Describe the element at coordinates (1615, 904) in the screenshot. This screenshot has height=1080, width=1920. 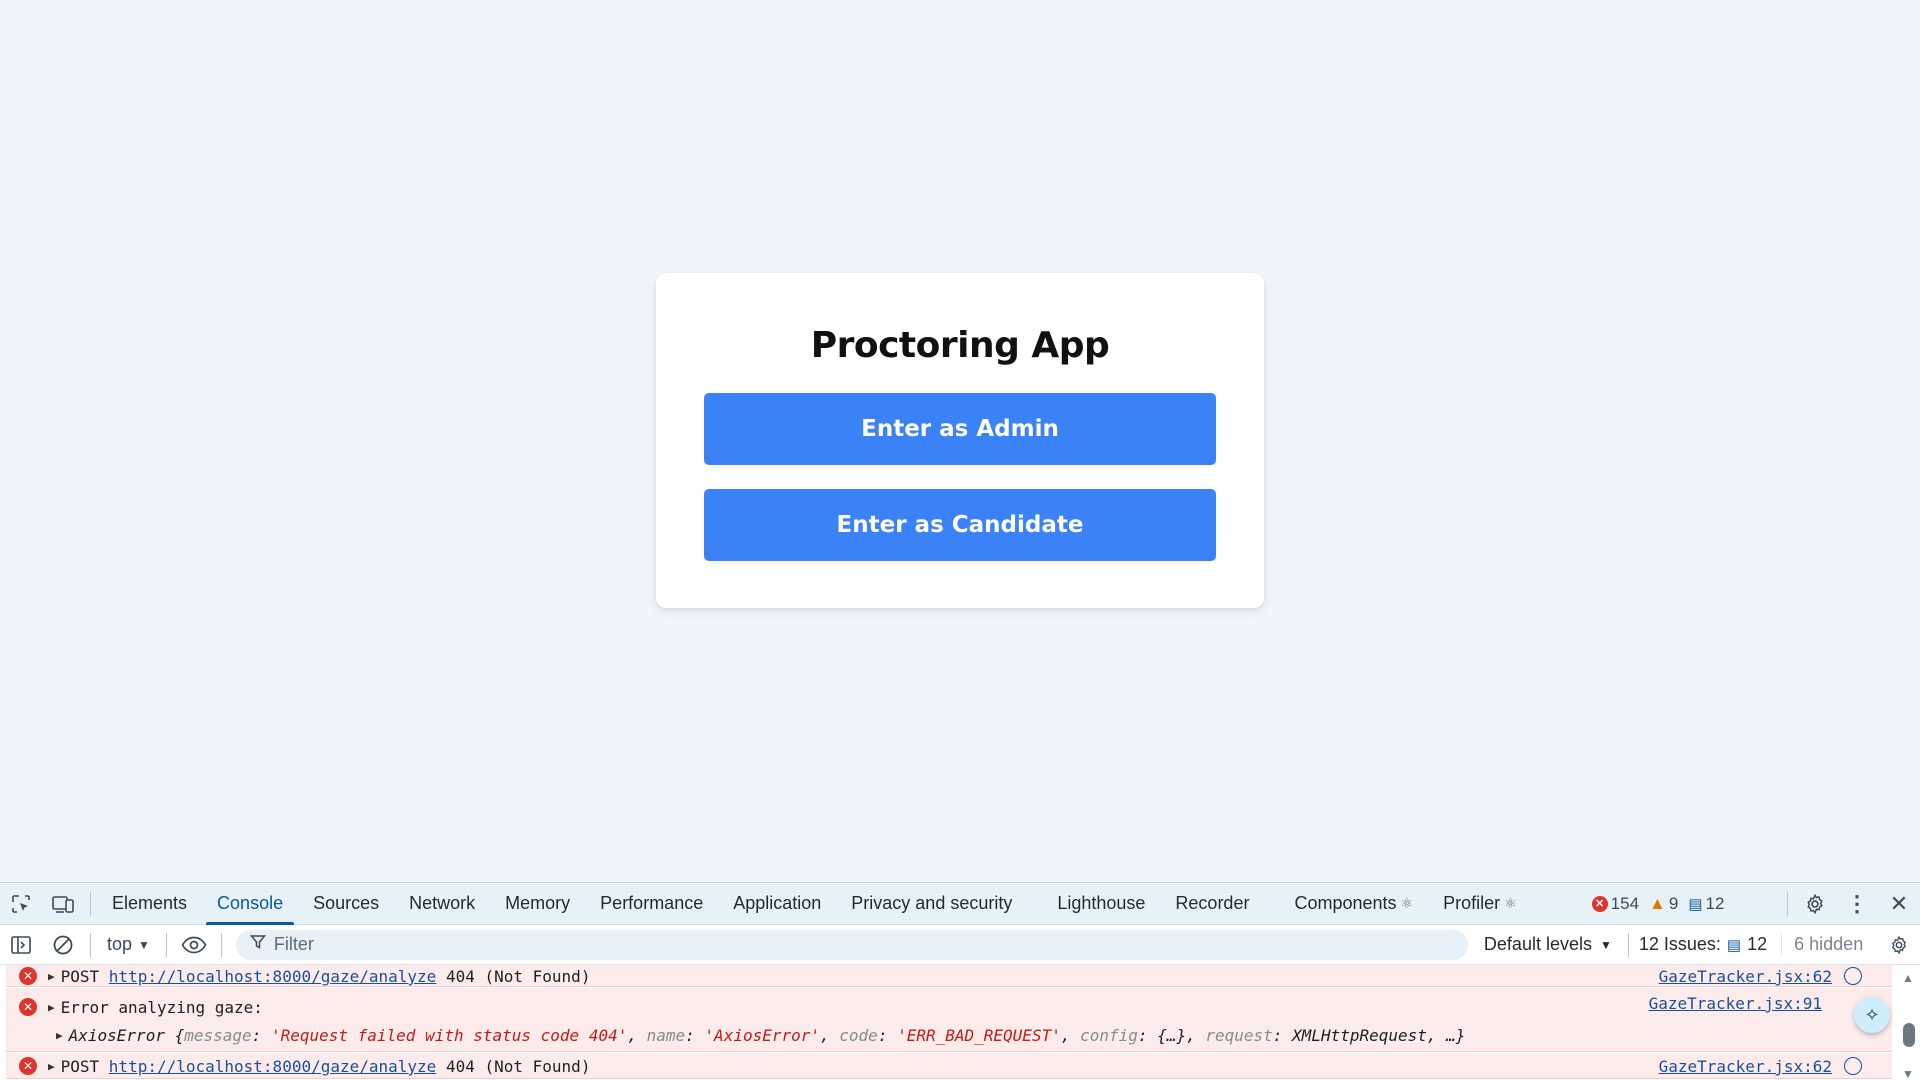
I see `error-count: ✕ 154` at that location.